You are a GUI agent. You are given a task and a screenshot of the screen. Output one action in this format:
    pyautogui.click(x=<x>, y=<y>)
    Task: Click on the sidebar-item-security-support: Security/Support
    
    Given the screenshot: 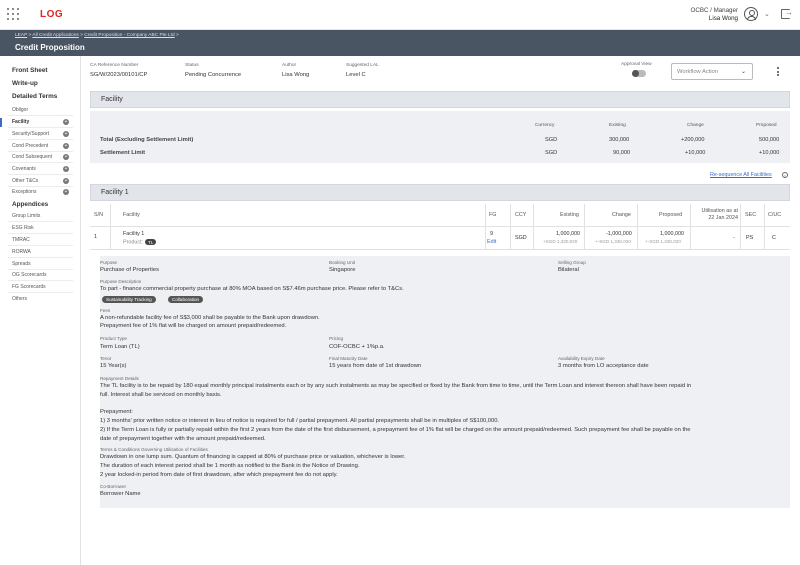 What is the action you would take?
    pyautogui.click(x=30, y=134)
    